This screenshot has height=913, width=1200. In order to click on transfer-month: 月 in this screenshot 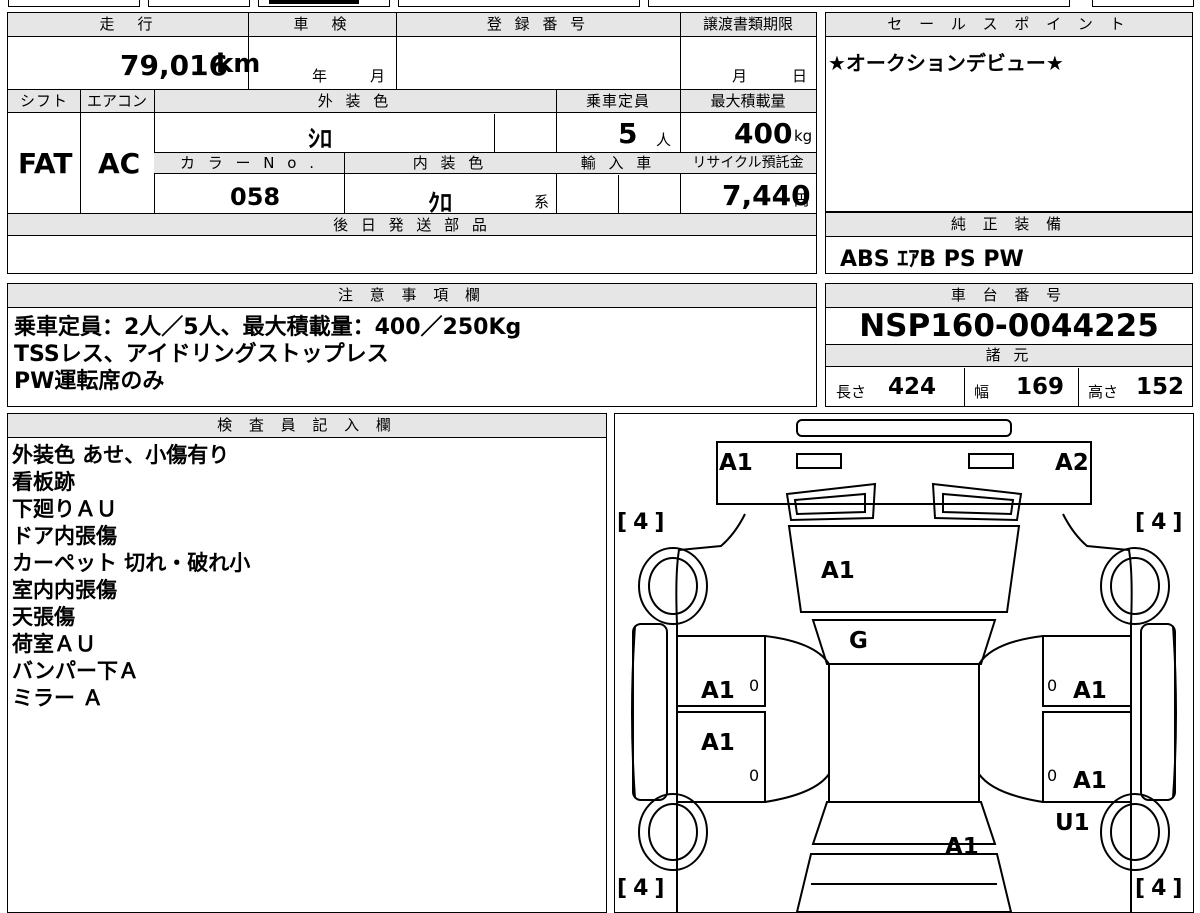, I will do `click(740, 76)`.